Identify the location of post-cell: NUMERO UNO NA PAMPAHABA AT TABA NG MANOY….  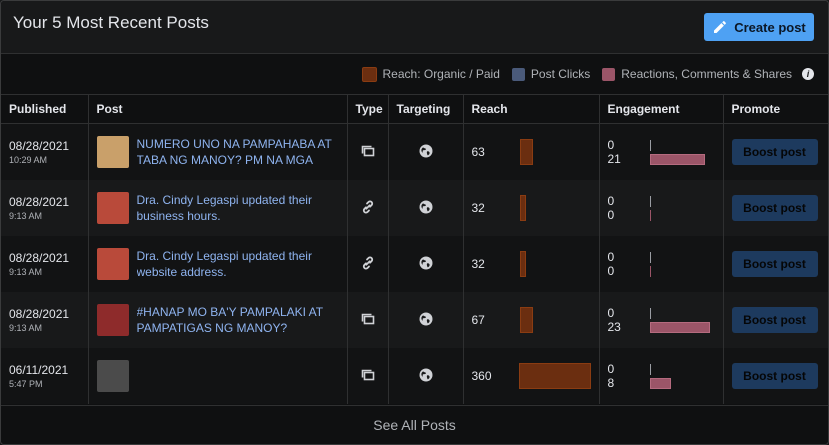
(218, 151).